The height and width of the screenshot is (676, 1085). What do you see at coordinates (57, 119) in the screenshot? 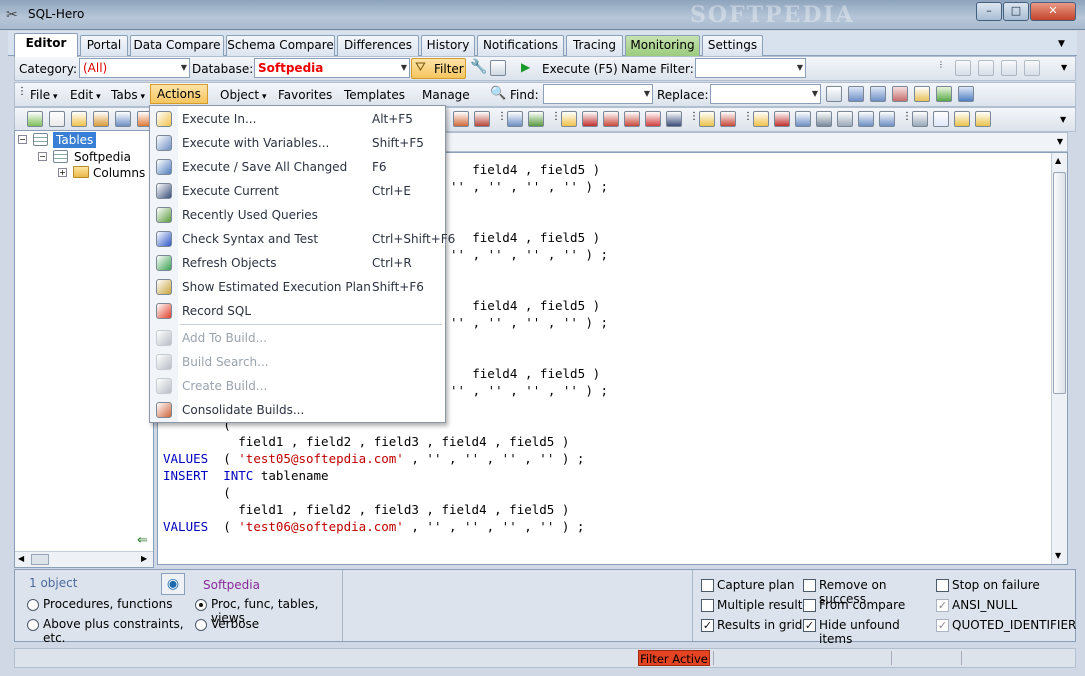
I see `sql-icon` at bounding box center [57, 119].